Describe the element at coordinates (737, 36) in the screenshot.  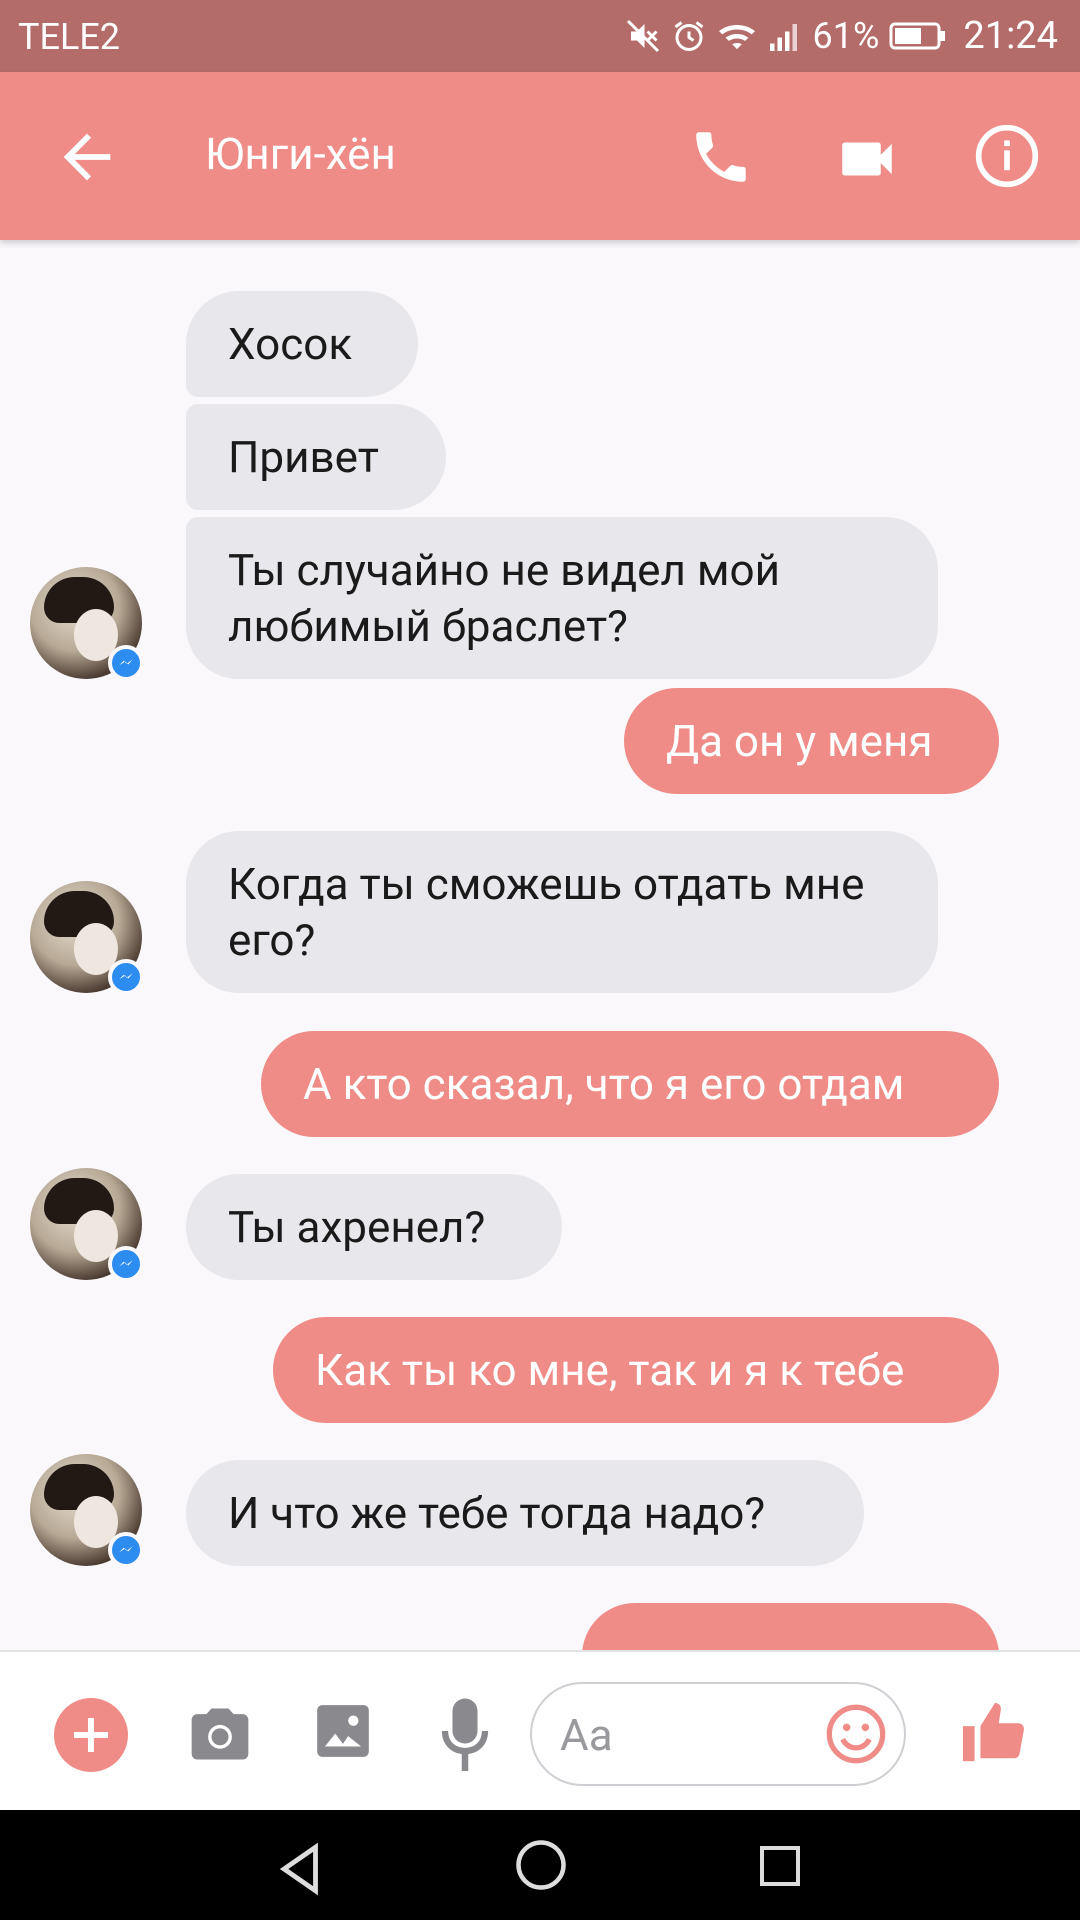
I see `wifi-icon` at that location.